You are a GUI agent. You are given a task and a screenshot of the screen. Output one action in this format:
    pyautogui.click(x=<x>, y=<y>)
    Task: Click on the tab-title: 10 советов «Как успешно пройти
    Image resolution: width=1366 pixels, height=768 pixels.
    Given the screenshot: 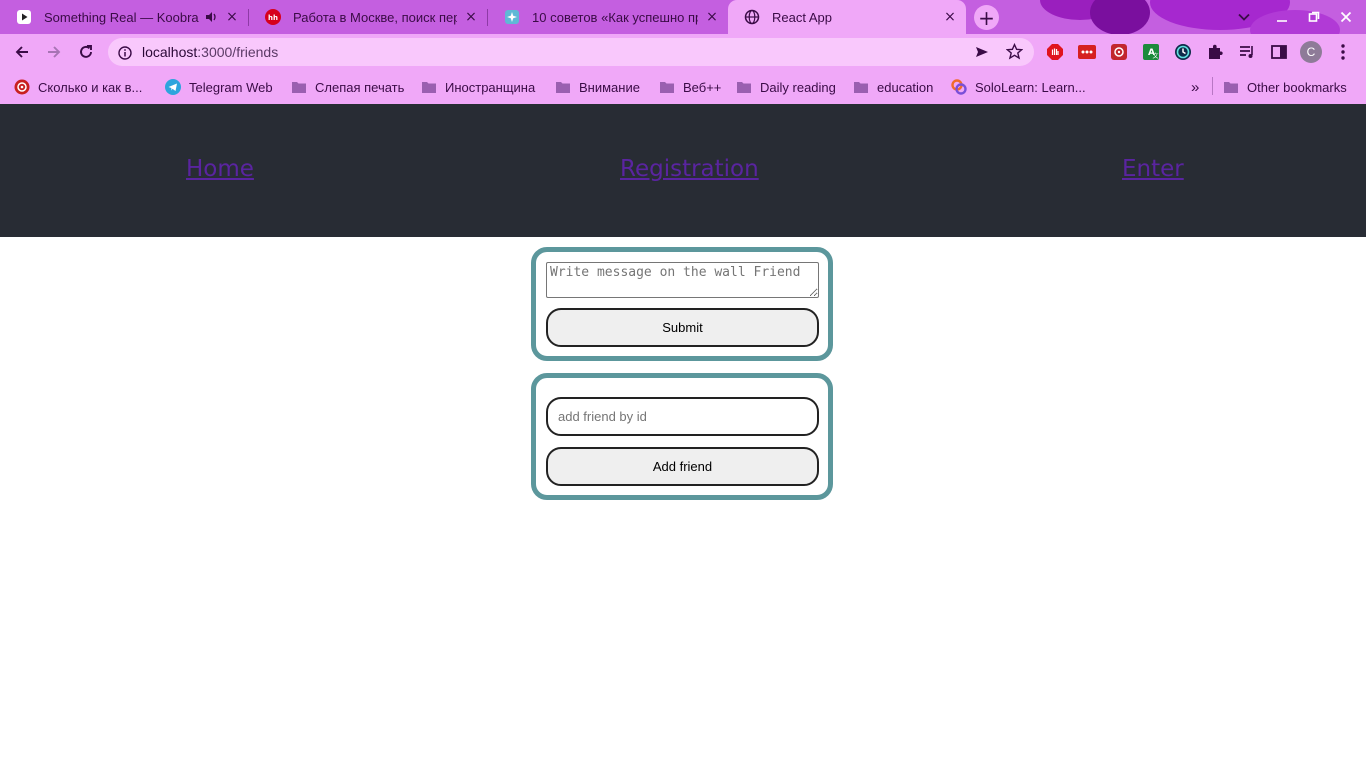 What is the action you would take?
    pyautogui.click(x=615, y=17)
    